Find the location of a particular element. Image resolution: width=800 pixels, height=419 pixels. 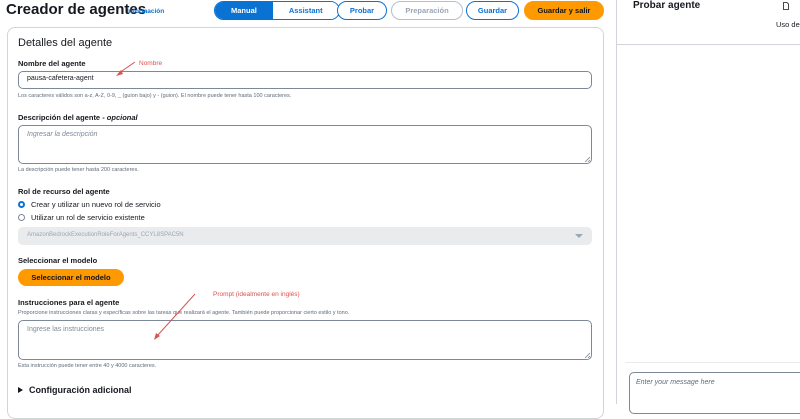

document-icon is located at coordinates (786, 6).